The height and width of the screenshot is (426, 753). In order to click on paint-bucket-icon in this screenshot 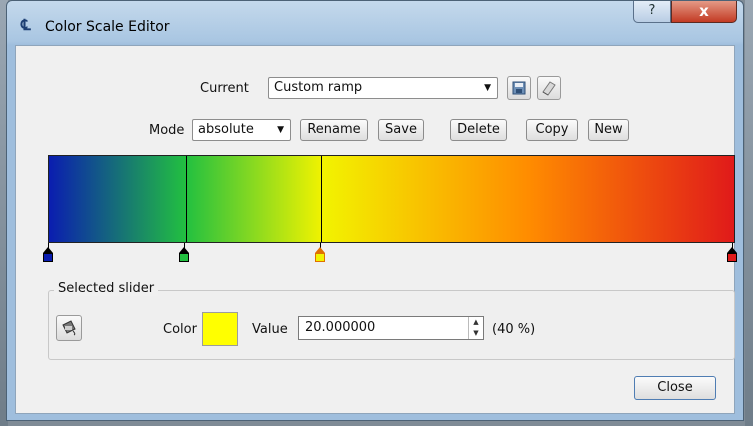, I will do `click(69, 328)`.